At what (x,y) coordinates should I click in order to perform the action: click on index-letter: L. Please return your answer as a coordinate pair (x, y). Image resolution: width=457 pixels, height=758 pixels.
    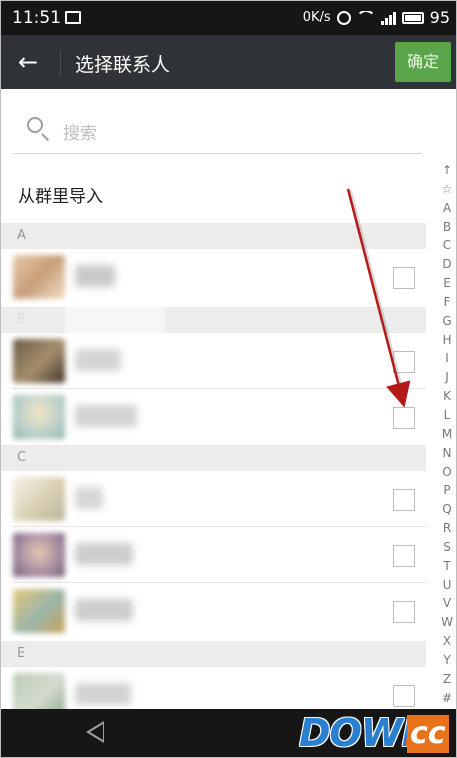
    Looking at the image, I should click on (446, 415).